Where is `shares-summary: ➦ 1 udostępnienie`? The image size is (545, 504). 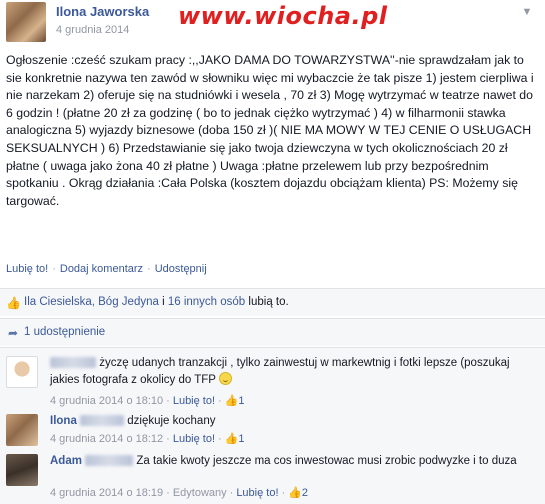 shares-summary: ➦ 1 udostępnienie is located at coordinates (272, 332).